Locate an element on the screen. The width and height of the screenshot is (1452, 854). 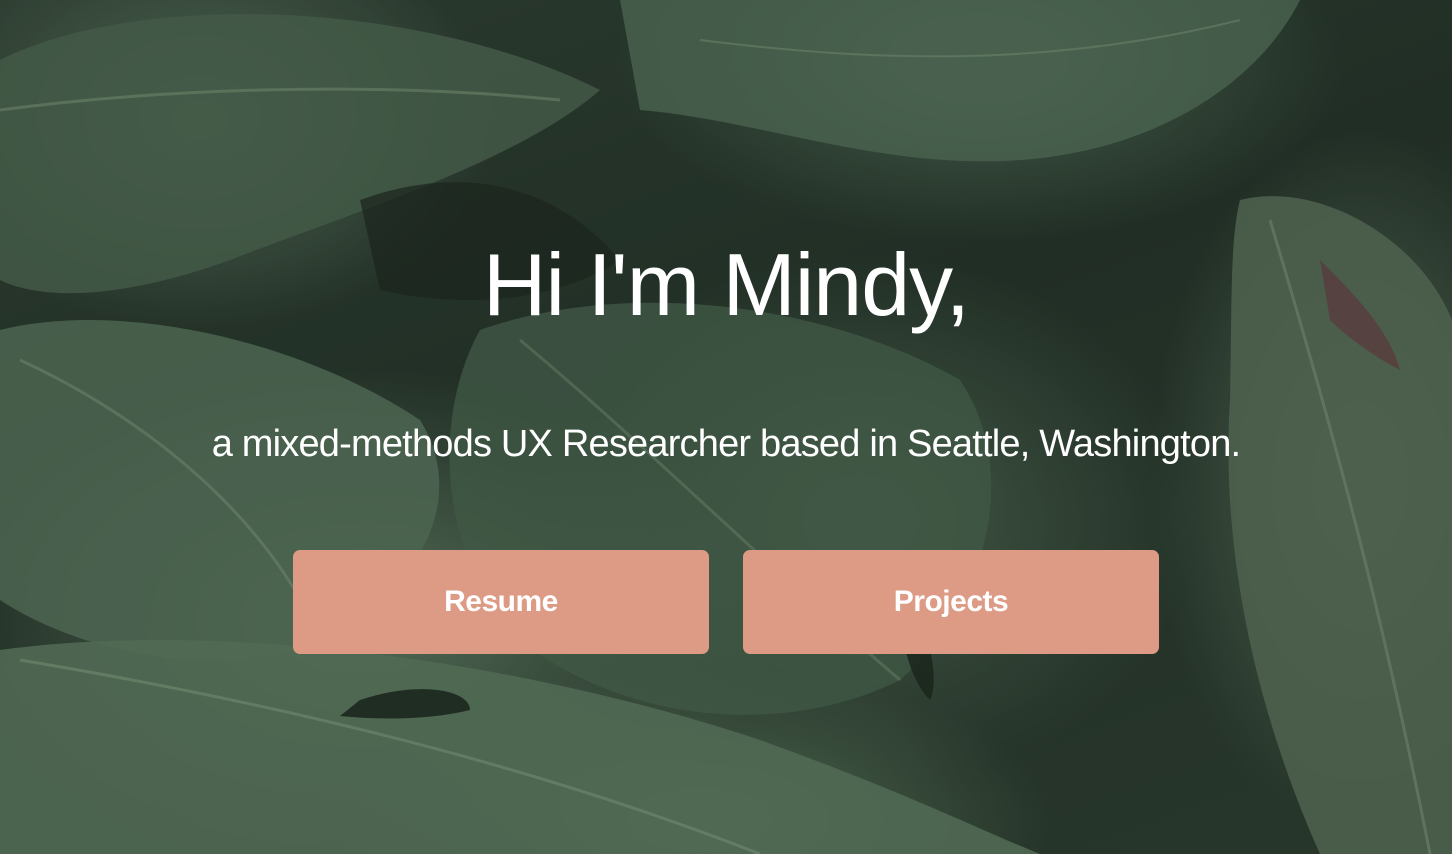
resume-button: Resume is located at coordinates (501, 602).